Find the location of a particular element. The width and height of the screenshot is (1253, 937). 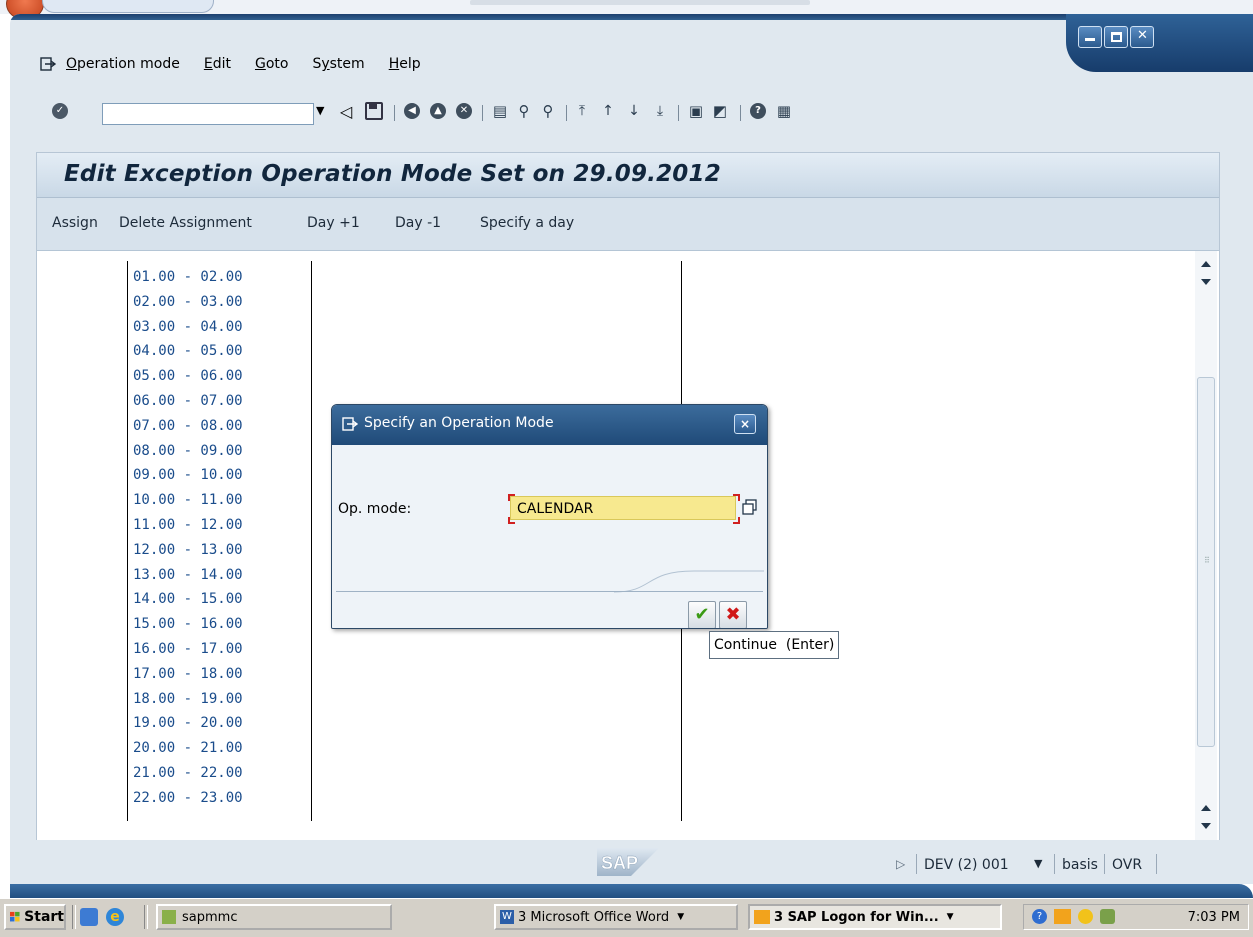

internet-explorer-icon: e is located at coordinates (115, 917).